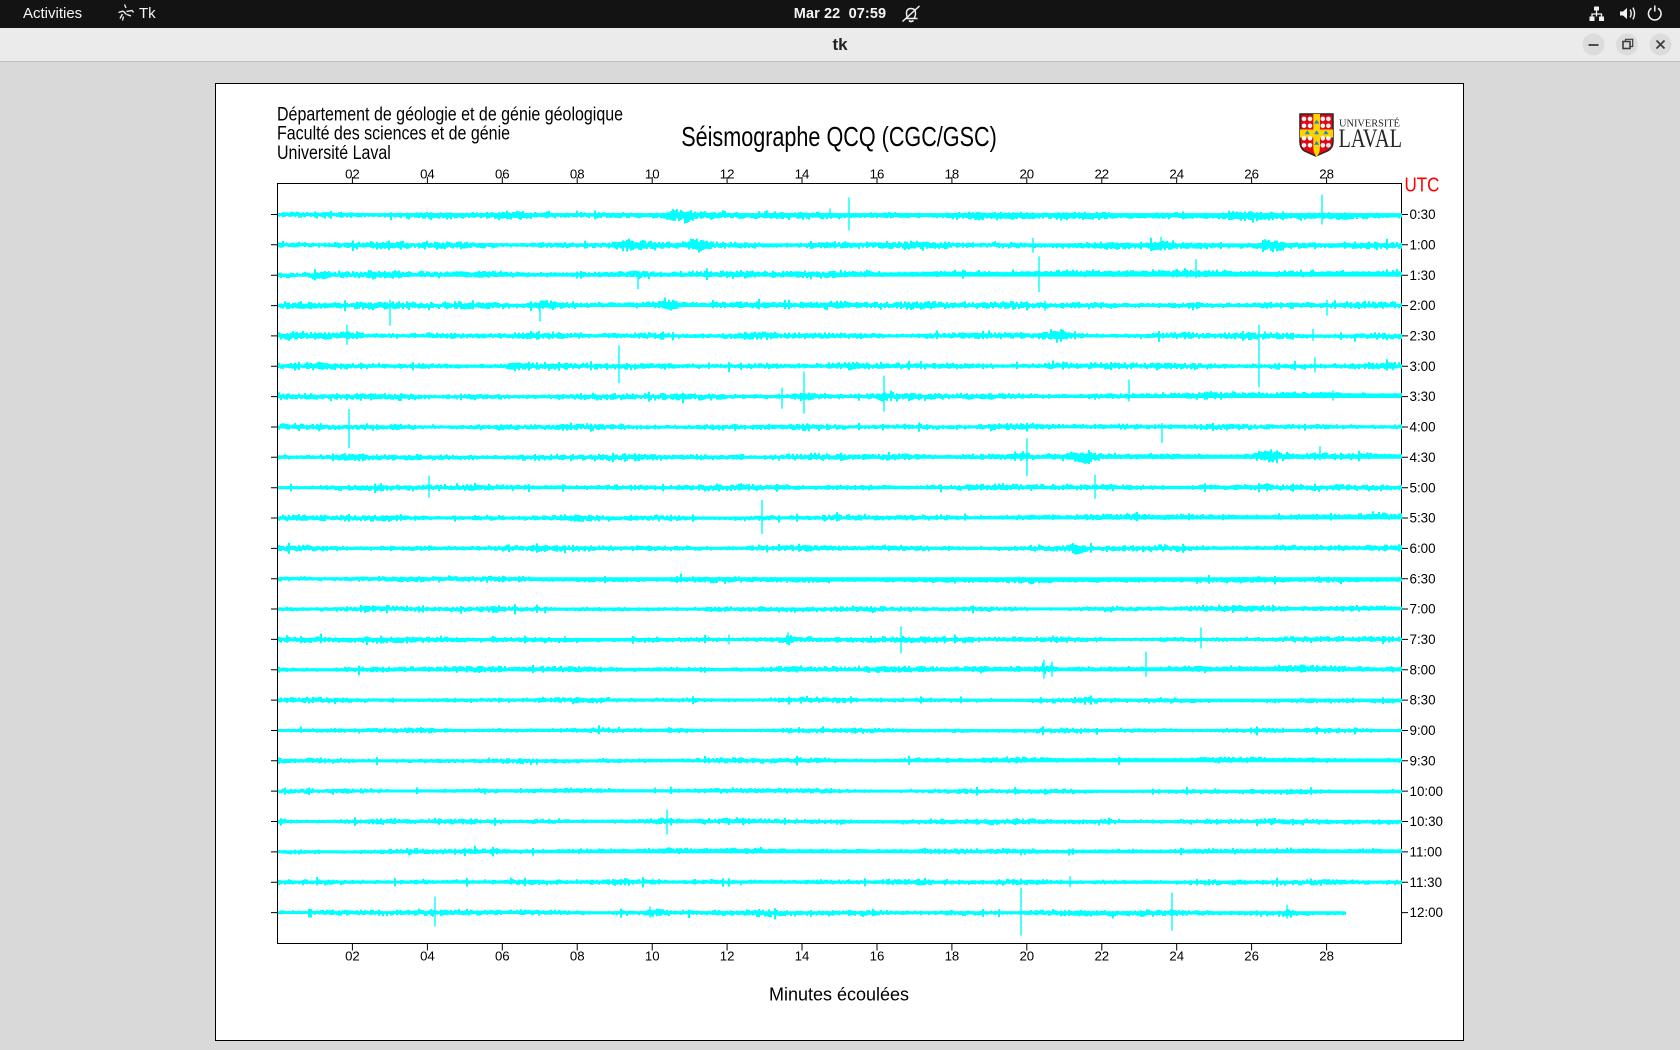 The width and height of the screenshot is (1680, 1050). What do you see at coordinates (1423, 639) in the screenshot?
I see `svg-text: 7:30` at bounding box center [1423, 639].